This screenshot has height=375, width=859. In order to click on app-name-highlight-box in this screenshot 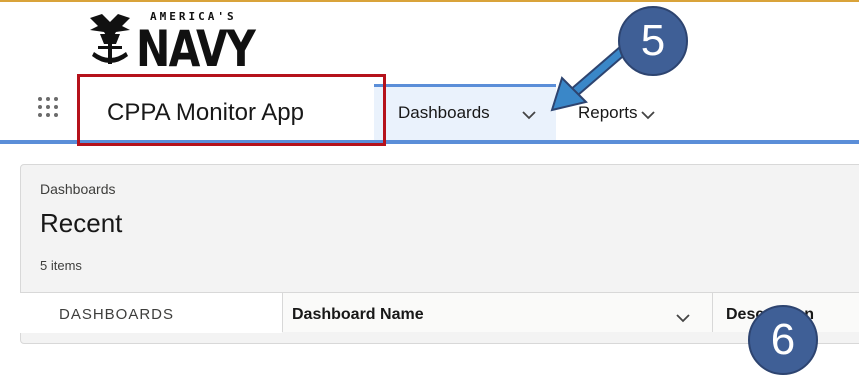, I will do `click(231, 110)`.